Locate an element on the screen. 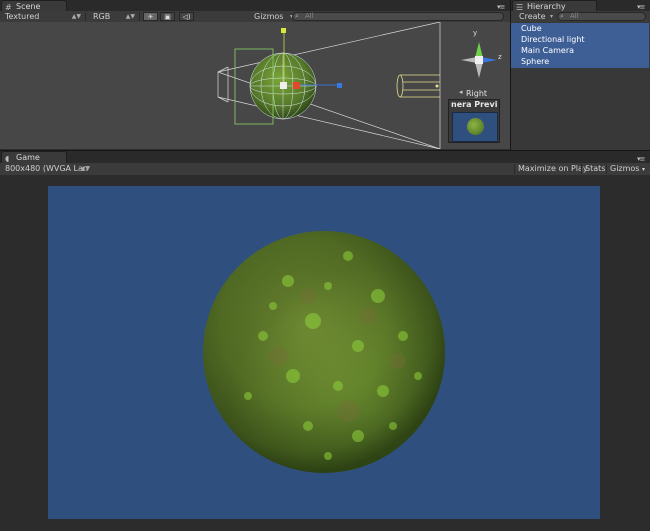 Image resolution: width=650 pixels, height=531 pixels. scene-gizmos-label: Gizmos is located at coordinates (269, 16).